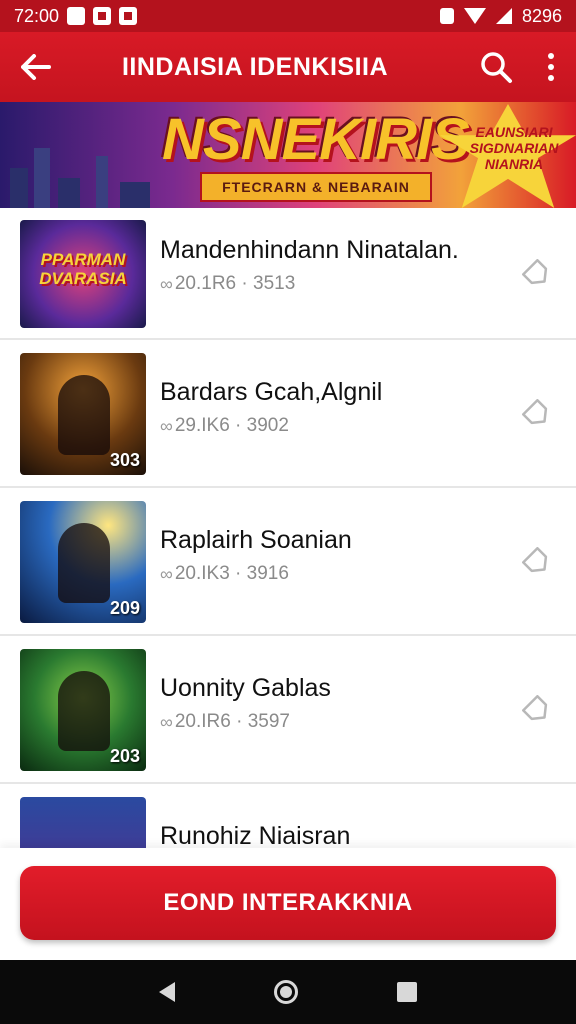  I want to click on list-item: 203 Uonnity Gablas ∞ 20.IR6 · 3597, so click(288, 710).